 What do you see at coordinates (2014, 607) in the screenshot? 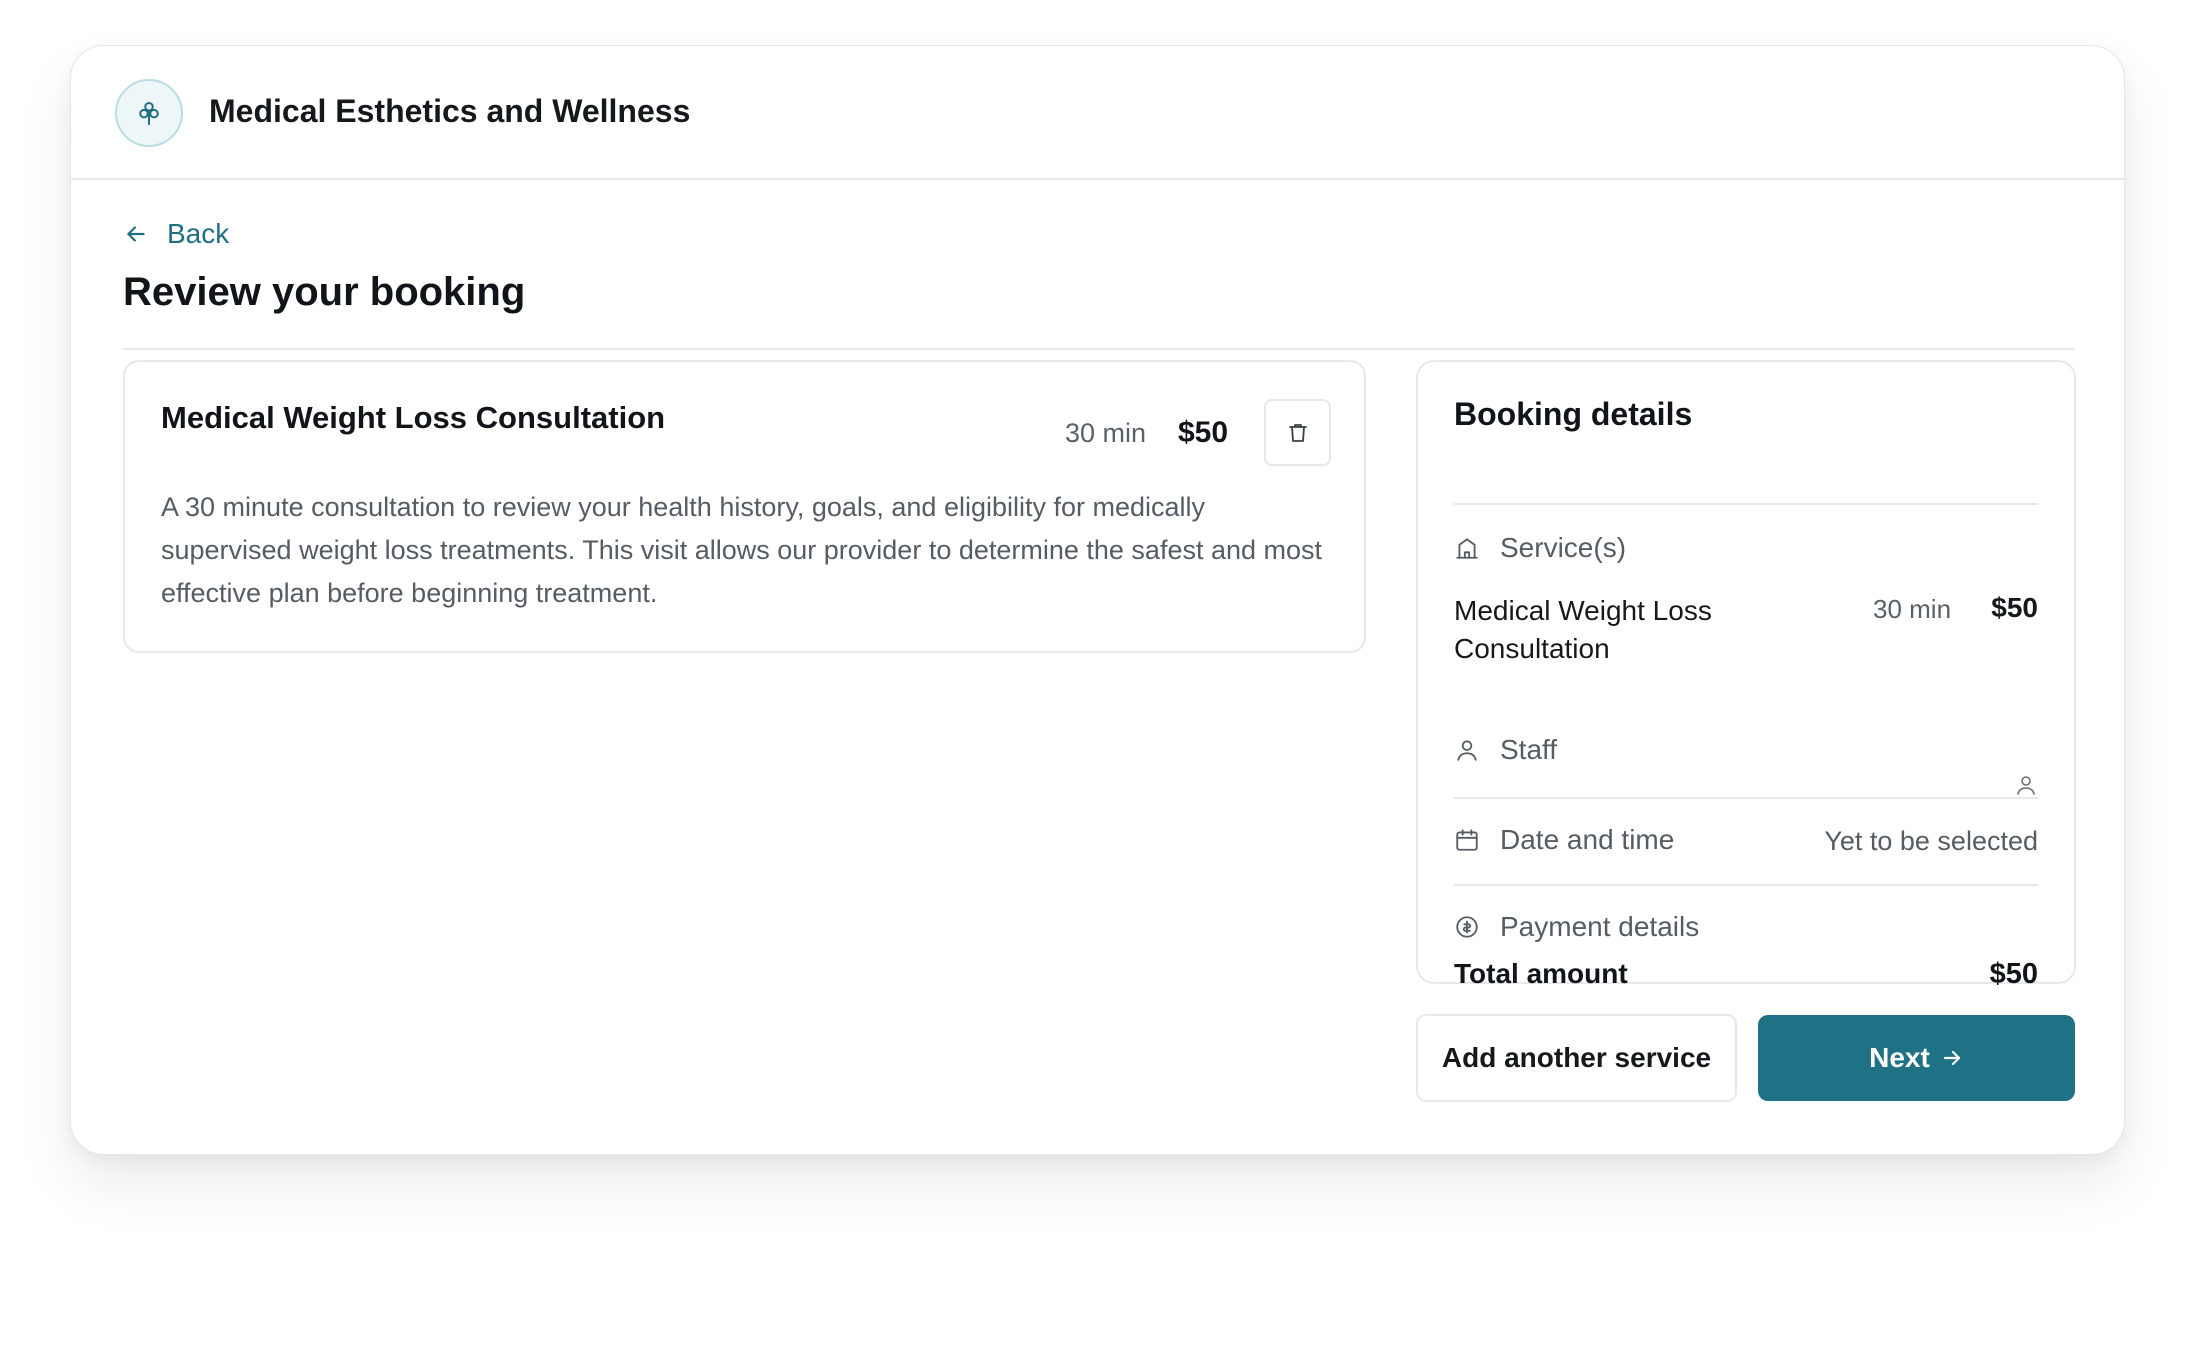
I see `details-service-price: $50` at bounding box center [2014, 607].